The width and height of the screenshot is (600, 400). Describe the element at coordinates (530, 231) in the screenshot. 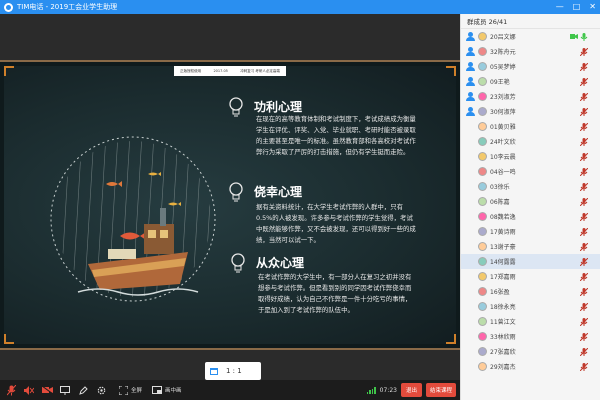

I see `member-row: 17黄诗雨` at that location.